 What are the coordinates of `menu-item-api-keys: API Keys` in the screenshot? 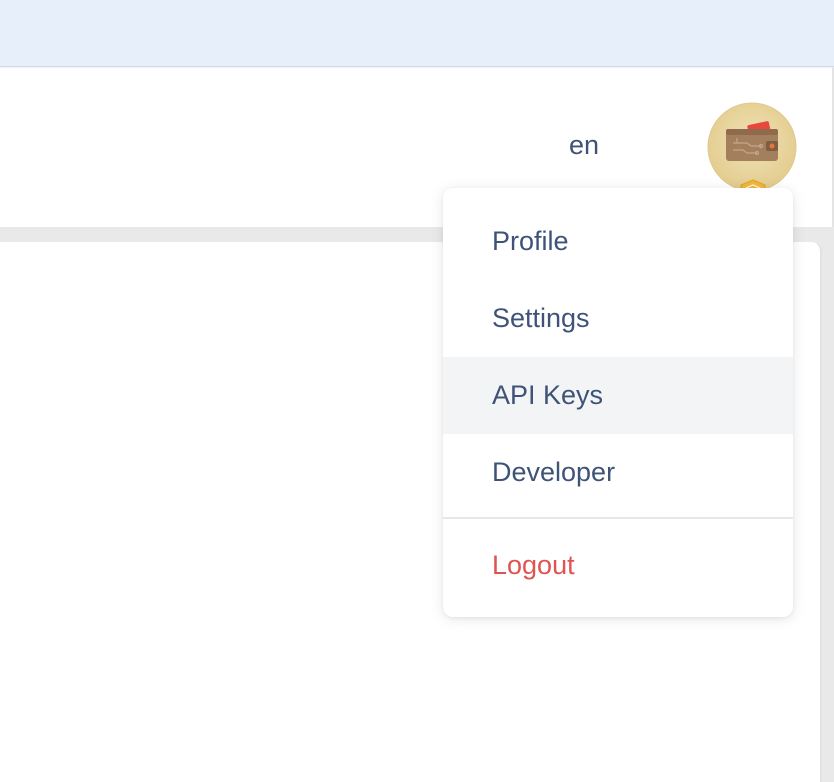 It's located at (618, 395).